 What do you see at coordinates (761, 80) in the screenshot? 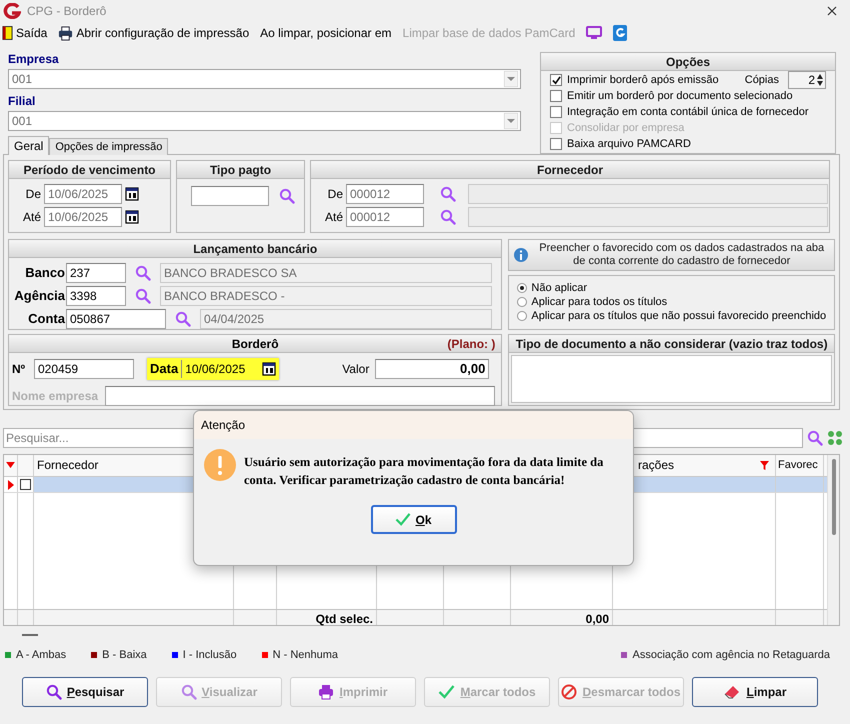
I see `field-label: Cópias` at bounding box center [761, 80].